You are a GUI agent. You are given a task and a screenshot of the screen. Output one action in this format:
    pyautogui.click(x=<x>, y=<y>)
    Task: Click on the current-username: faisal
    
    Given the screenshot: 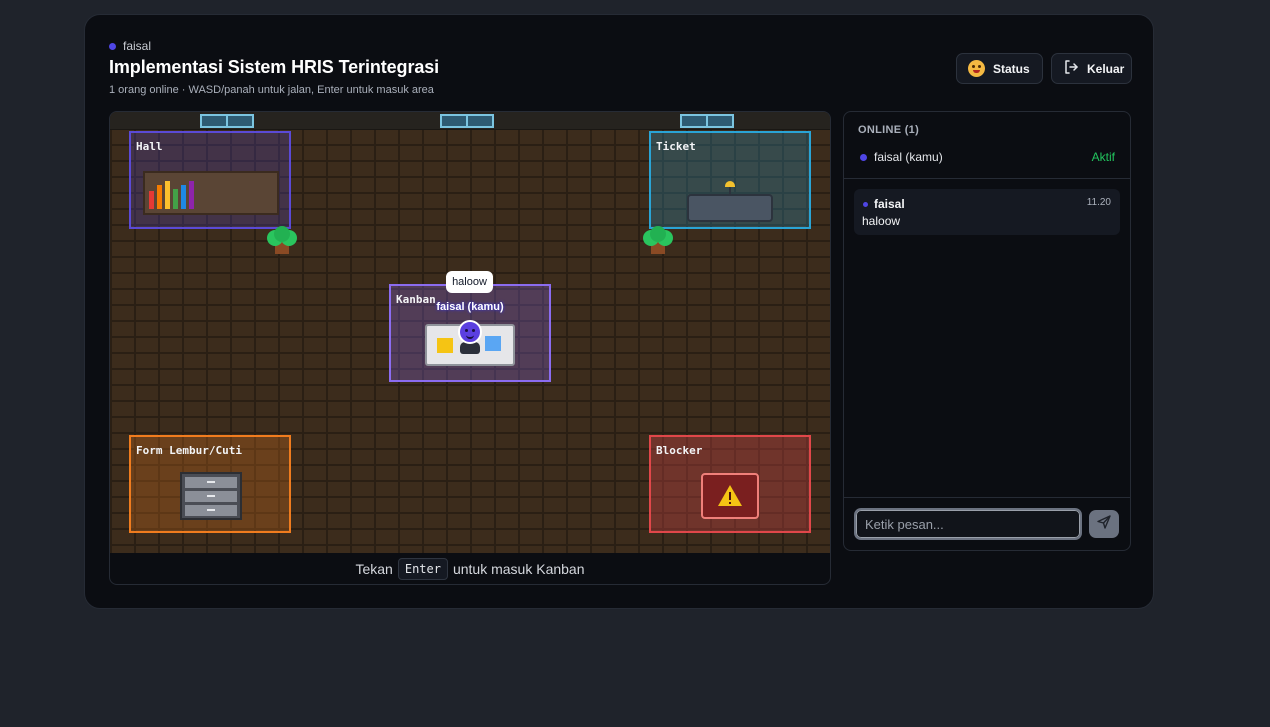 What is the action you would take?
    pyautogui.click(x=137, y=46)
    